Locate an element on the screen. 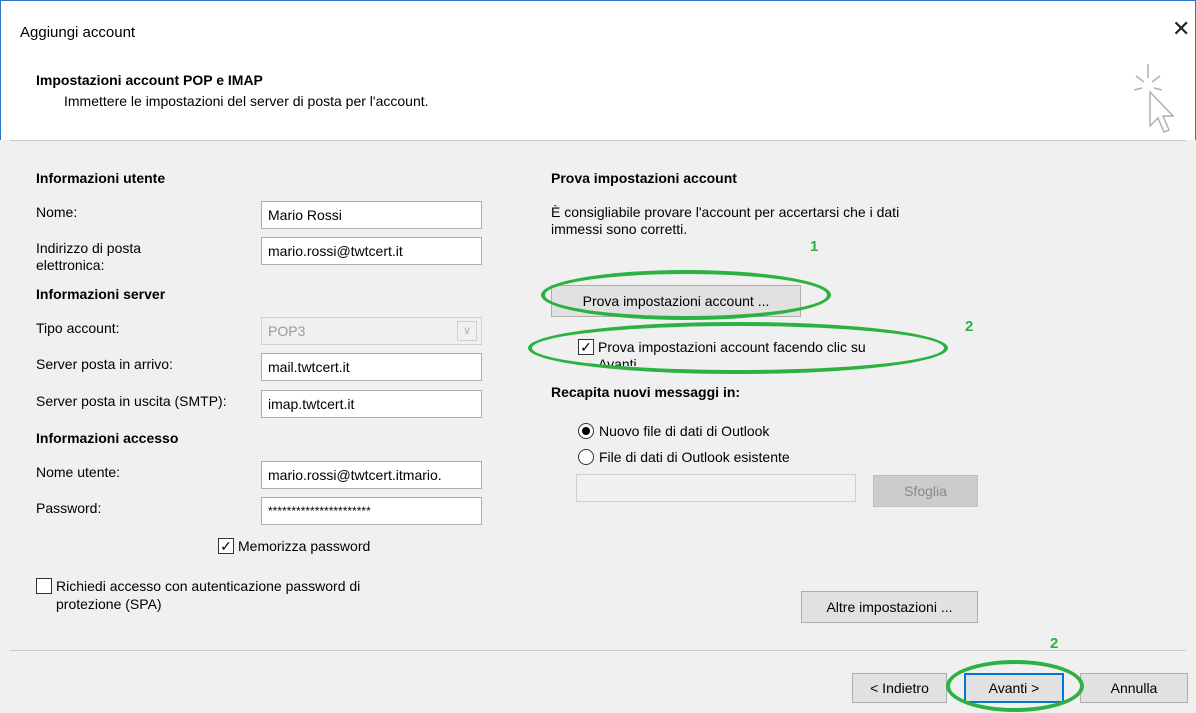 The height and width of the screenshot is (713, 1196). account-type-label: Tipo account: is located at coordinates (78, 328).